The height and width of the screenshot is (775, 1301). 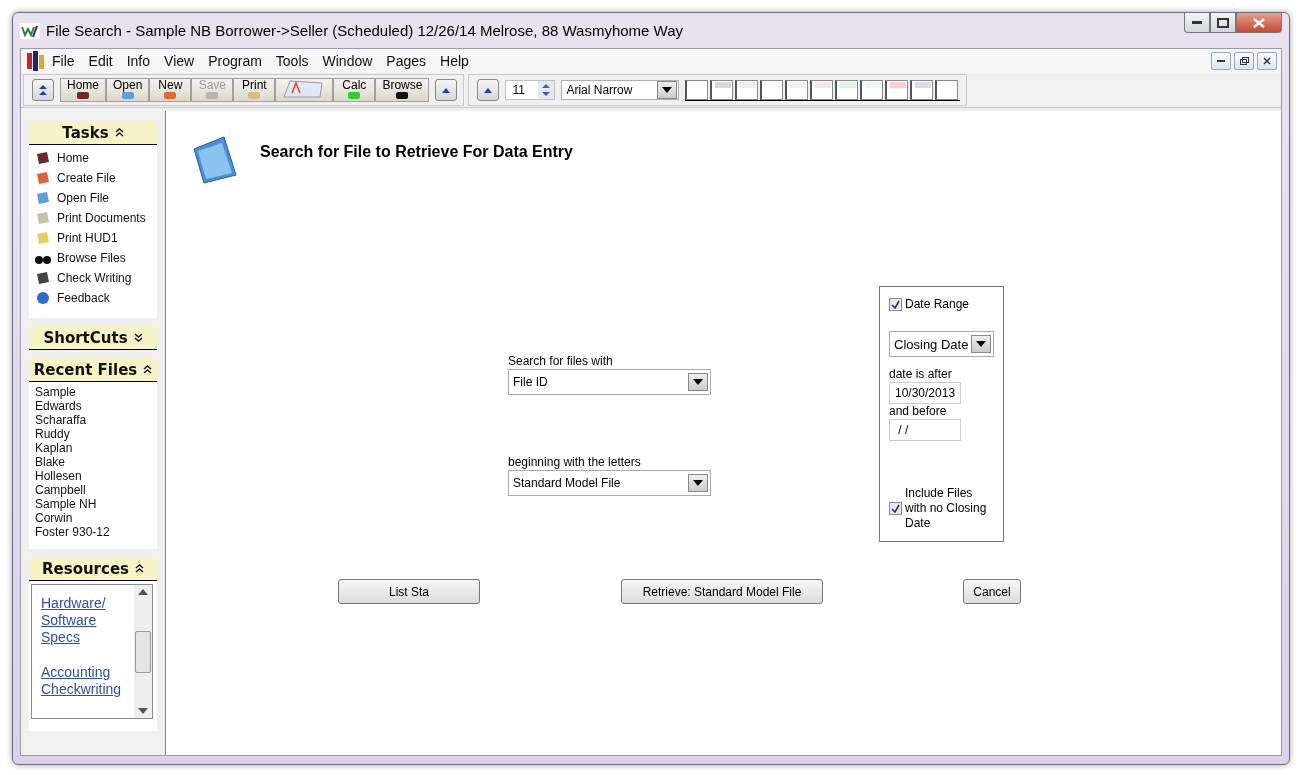 I want to click on date-range-checkbox: Date Range, so click(x=941, y=304).